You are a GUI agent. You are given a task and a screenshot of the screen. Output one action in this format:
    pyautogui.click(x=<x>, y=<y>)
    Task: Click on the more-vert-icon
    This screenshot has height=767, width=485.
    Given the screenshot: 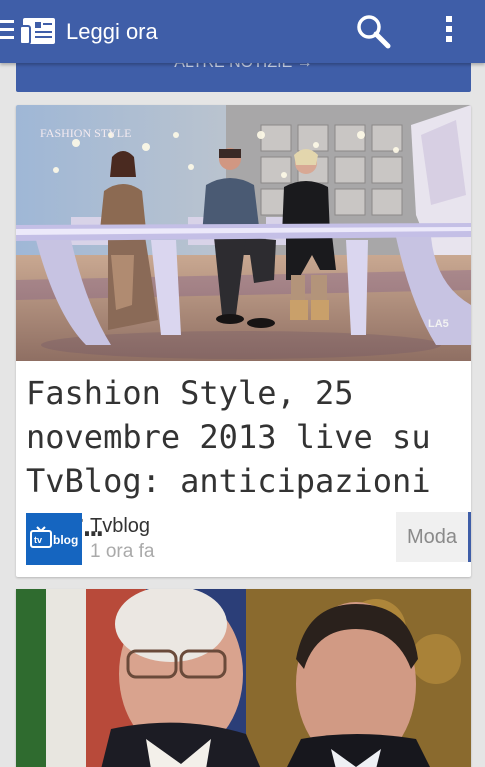 What is the action you would take?
    pyautogui.click(x=449, y=32)
    